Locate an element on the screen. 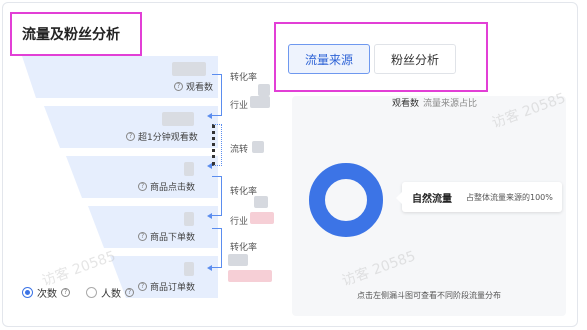 The height and width of the screenshot is (330, 587). count-mode-selector: 次数 ? 人数 ? is located at coordinates (78, 292).